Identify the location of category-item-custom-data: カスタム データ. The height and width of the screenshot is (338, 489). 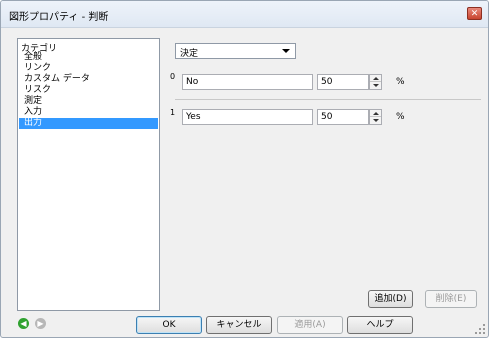
(88, 79).